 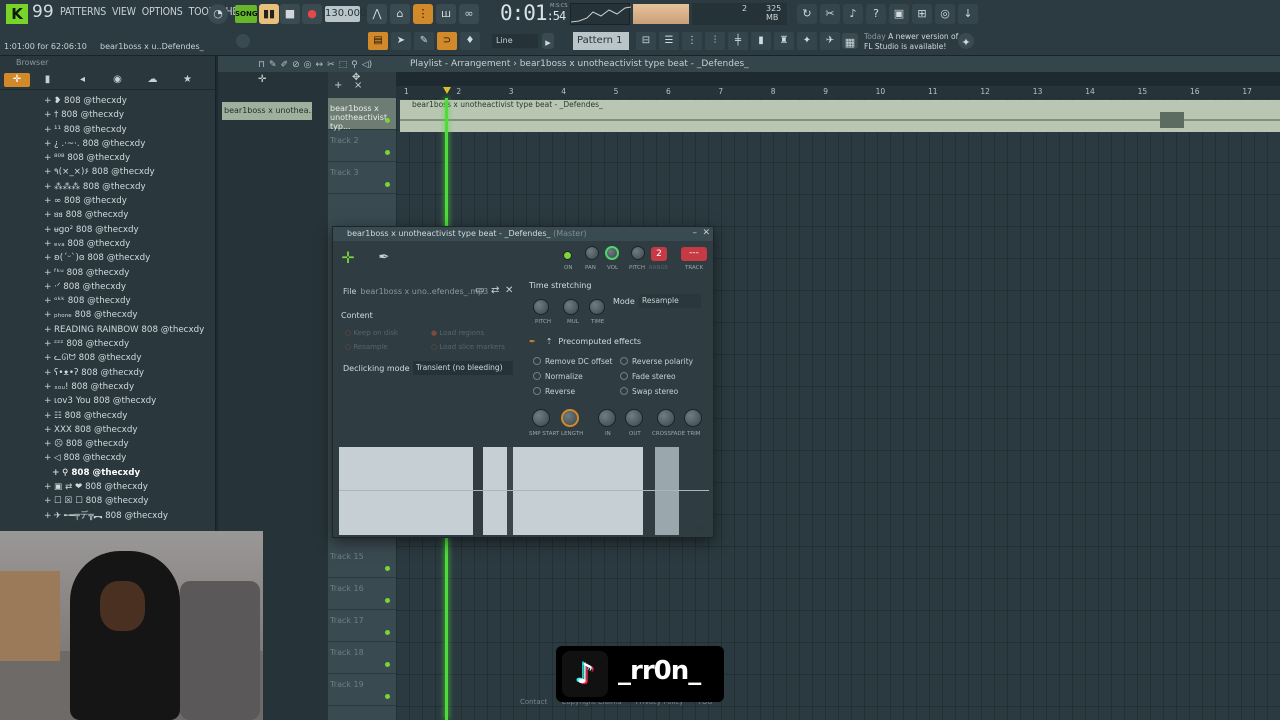 I want to click on render-icon: ⊞, so click(x=922, y=14).